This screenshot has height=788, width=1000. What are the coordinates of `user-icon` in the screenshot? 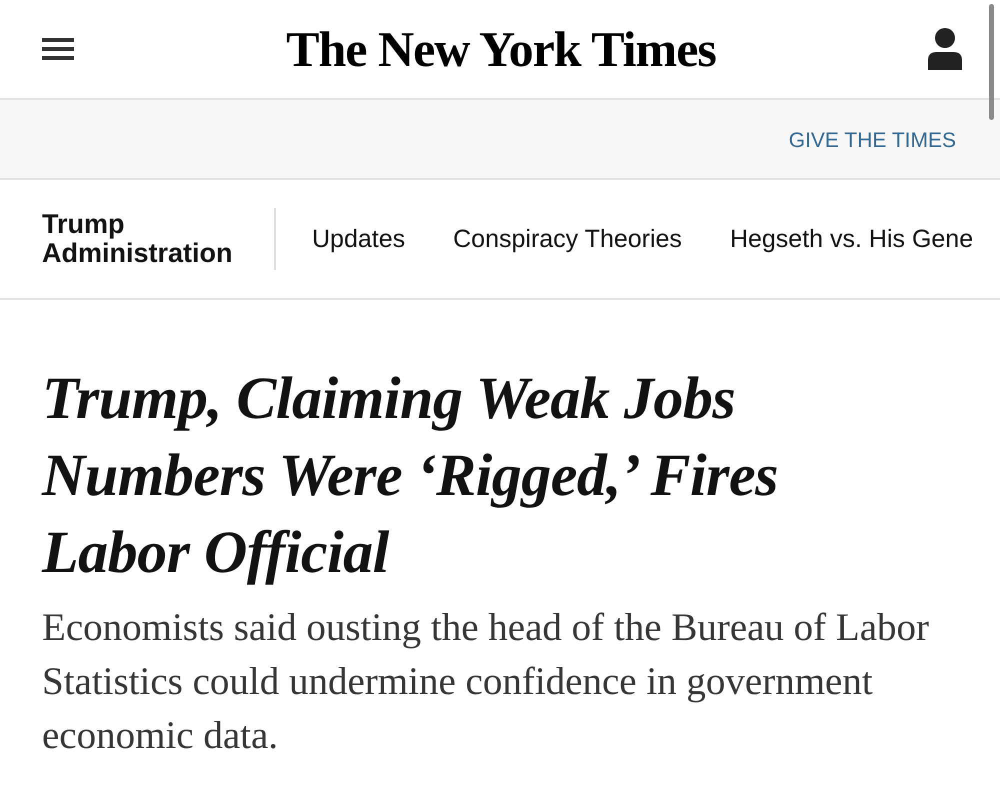 It's located at (945, 49).